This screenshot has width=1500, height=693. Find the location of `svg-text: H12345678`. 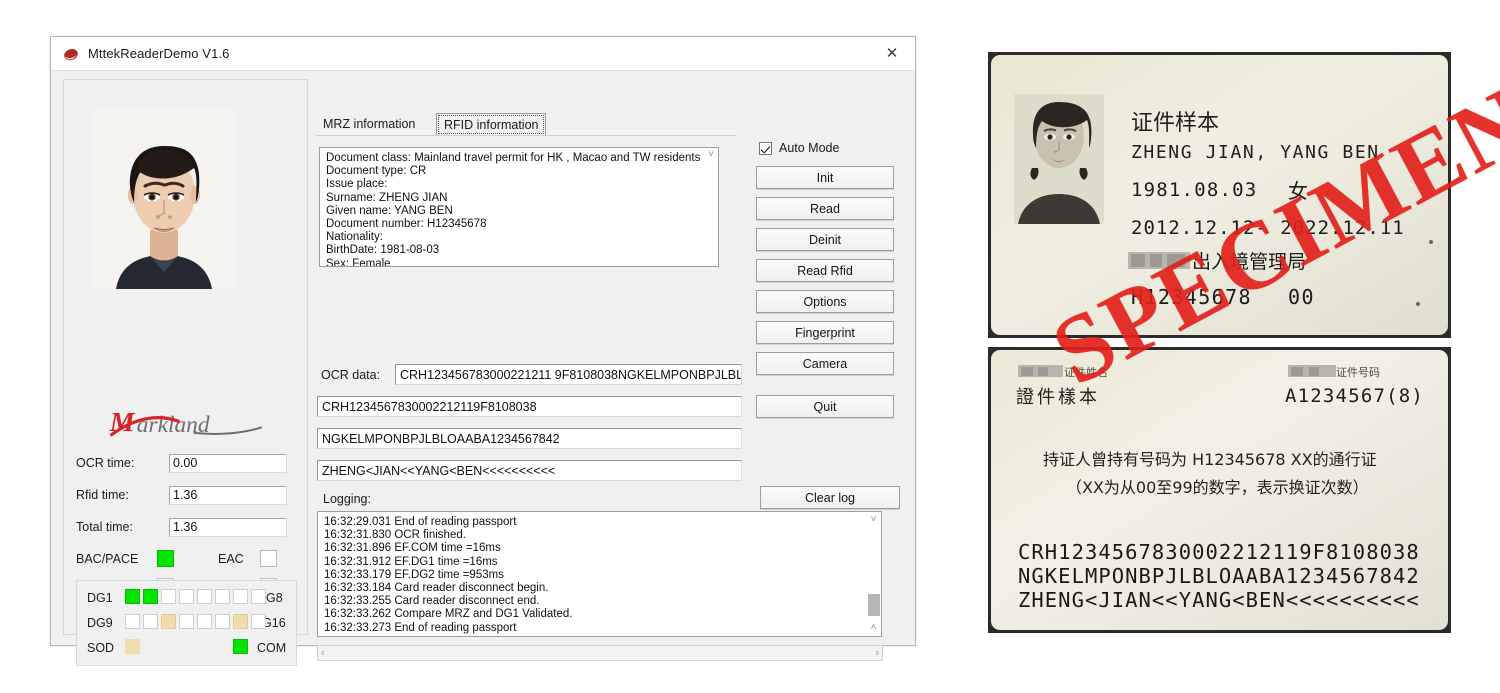

svg-text: H12345678 is located at coordinates (1191, 297).